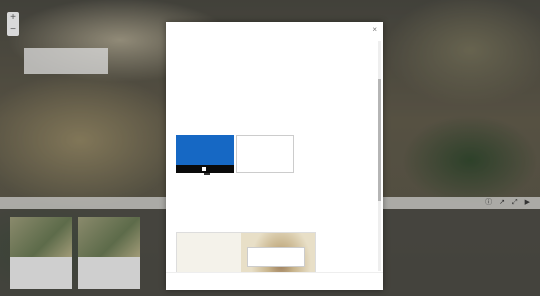 The image size is (540, 296). Describe the element at coordinates (488, 203) in the screenshot. I see `info-icon: ⓘ` at that location.